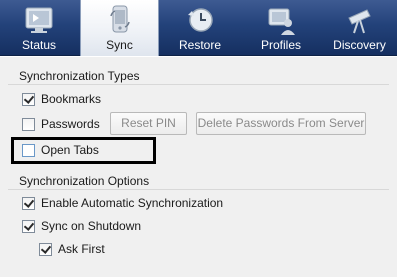 Image resolution: width=397 pixels, height=277 pixels. What do you see at coordinates (148, 123) in the screenshot?
I see `reset-pin-button: Reset PIN` at bounding box center [148, 123].